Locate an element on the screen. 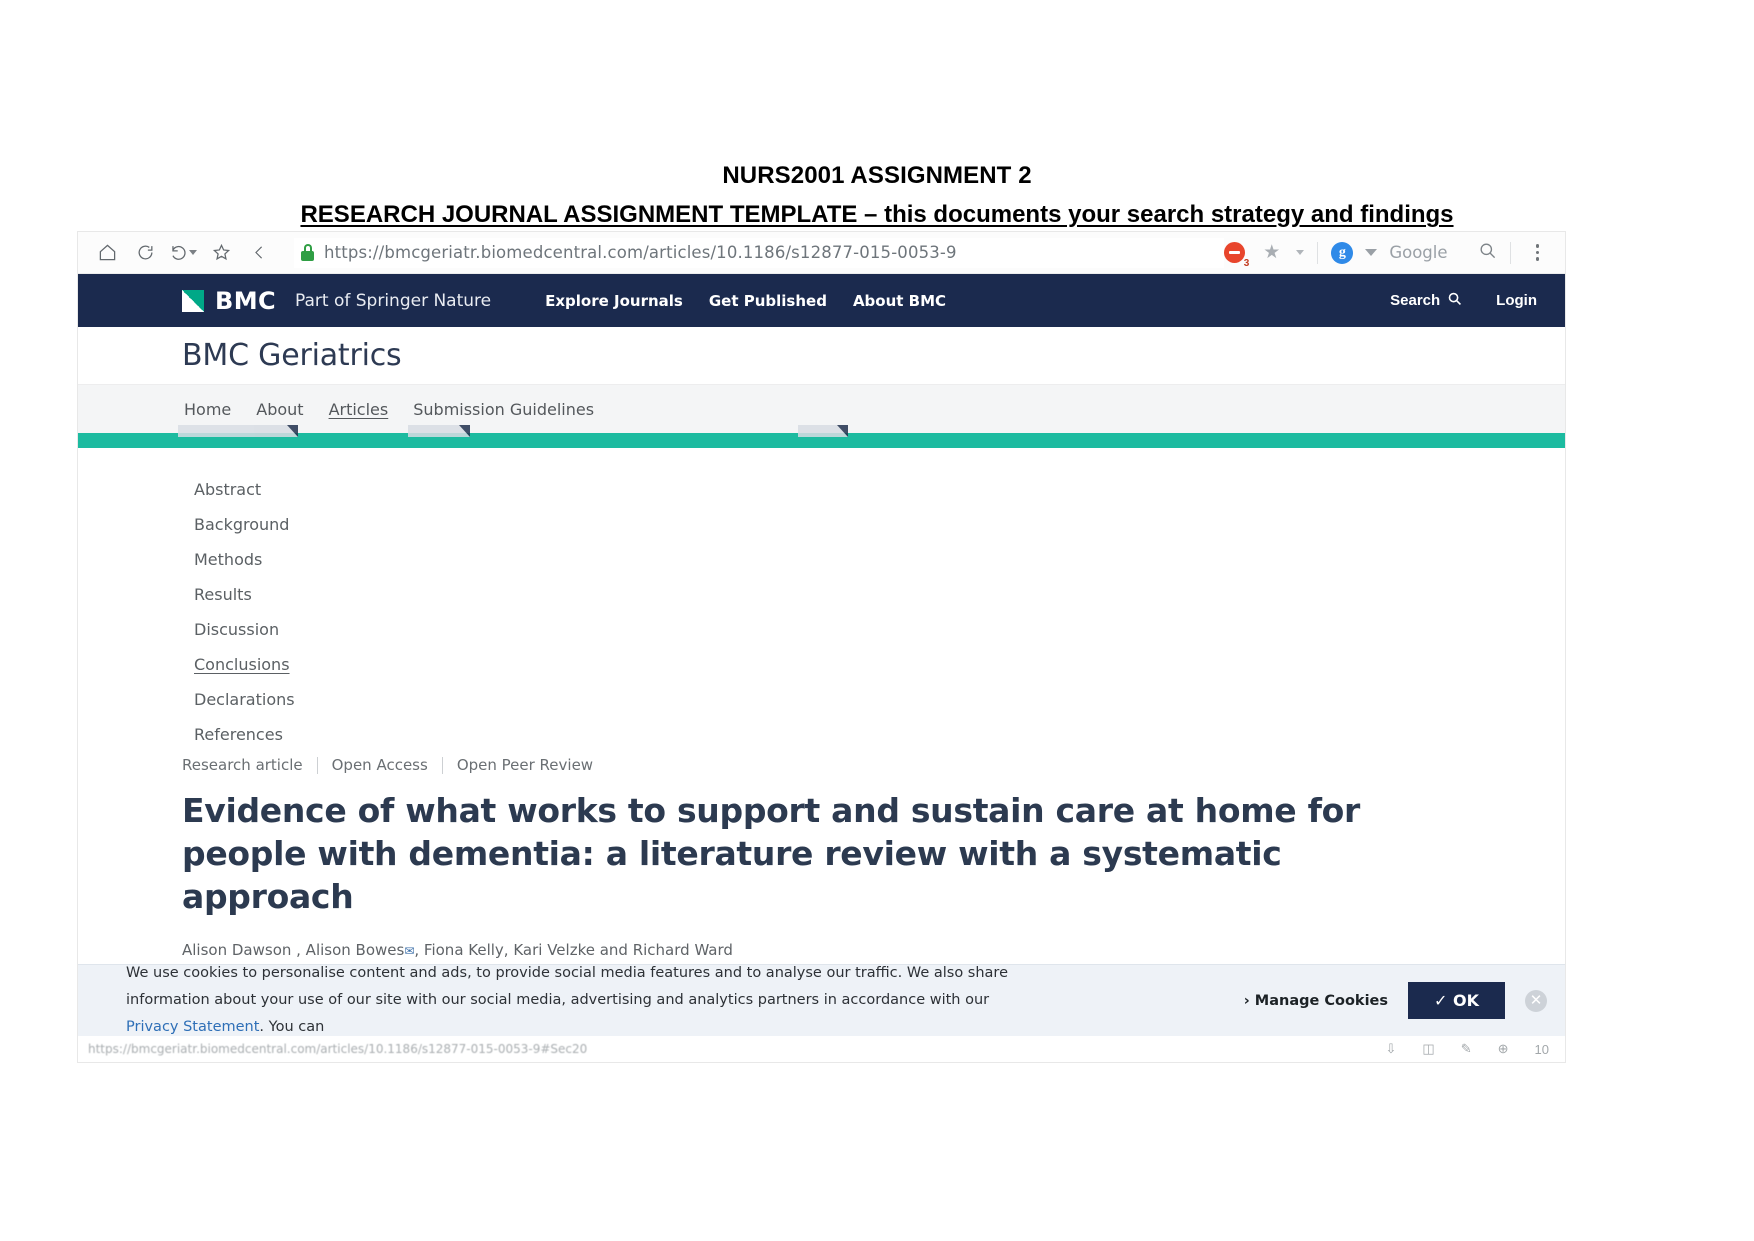  bmc-nav-right: Search Login is located at coordinates (1463, 300).